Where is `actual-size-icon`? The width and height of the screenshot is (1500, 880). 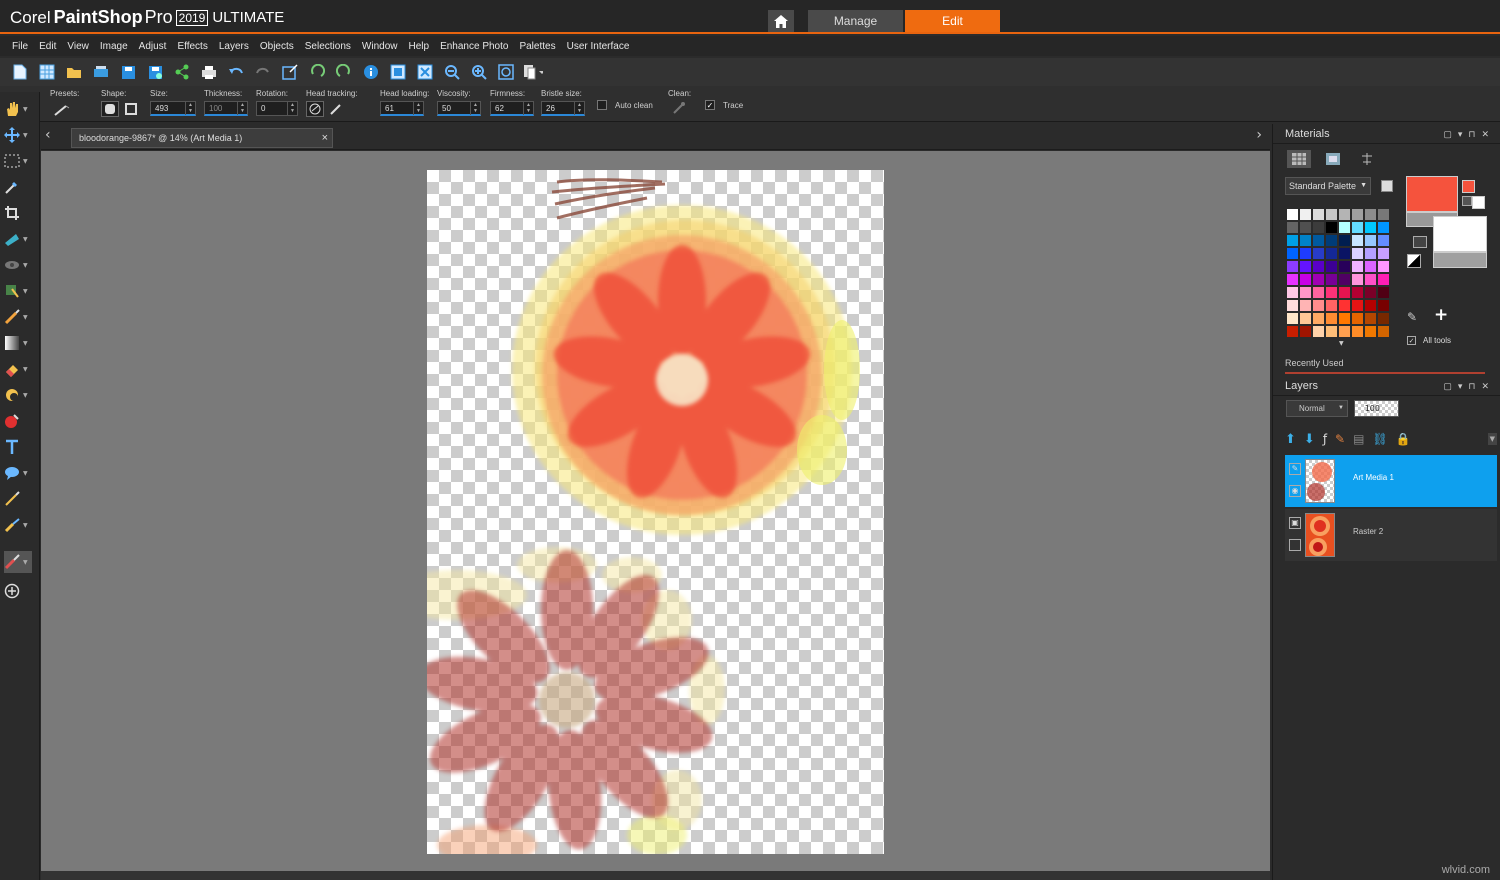 actual-size-icon is located at coordinates (425, 72).